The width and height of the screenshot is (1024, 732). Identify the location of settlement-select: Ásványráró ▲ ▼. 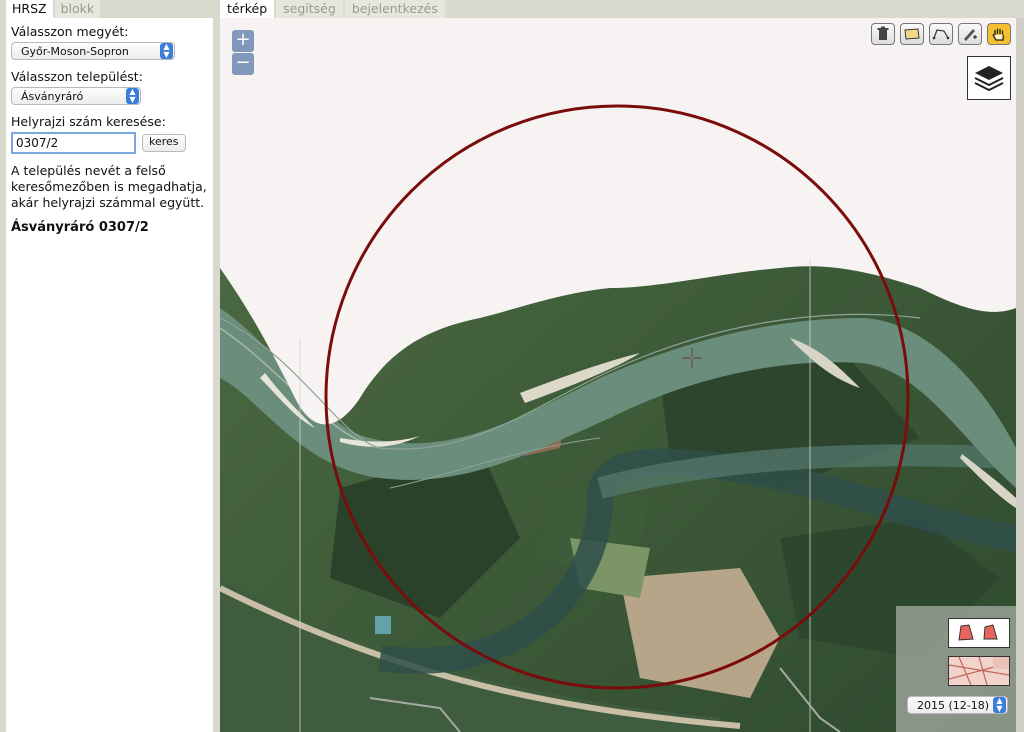
(76, 96).